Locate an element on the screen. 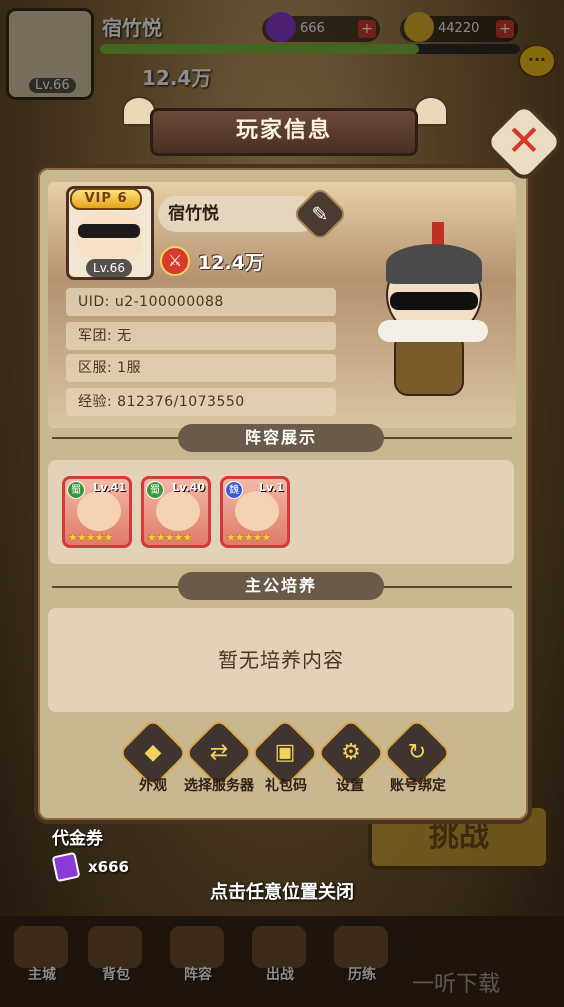 The width and height of the screenshot is (564, 1007). legion-row: 军团: 无 is located at coordinates (201, 336).